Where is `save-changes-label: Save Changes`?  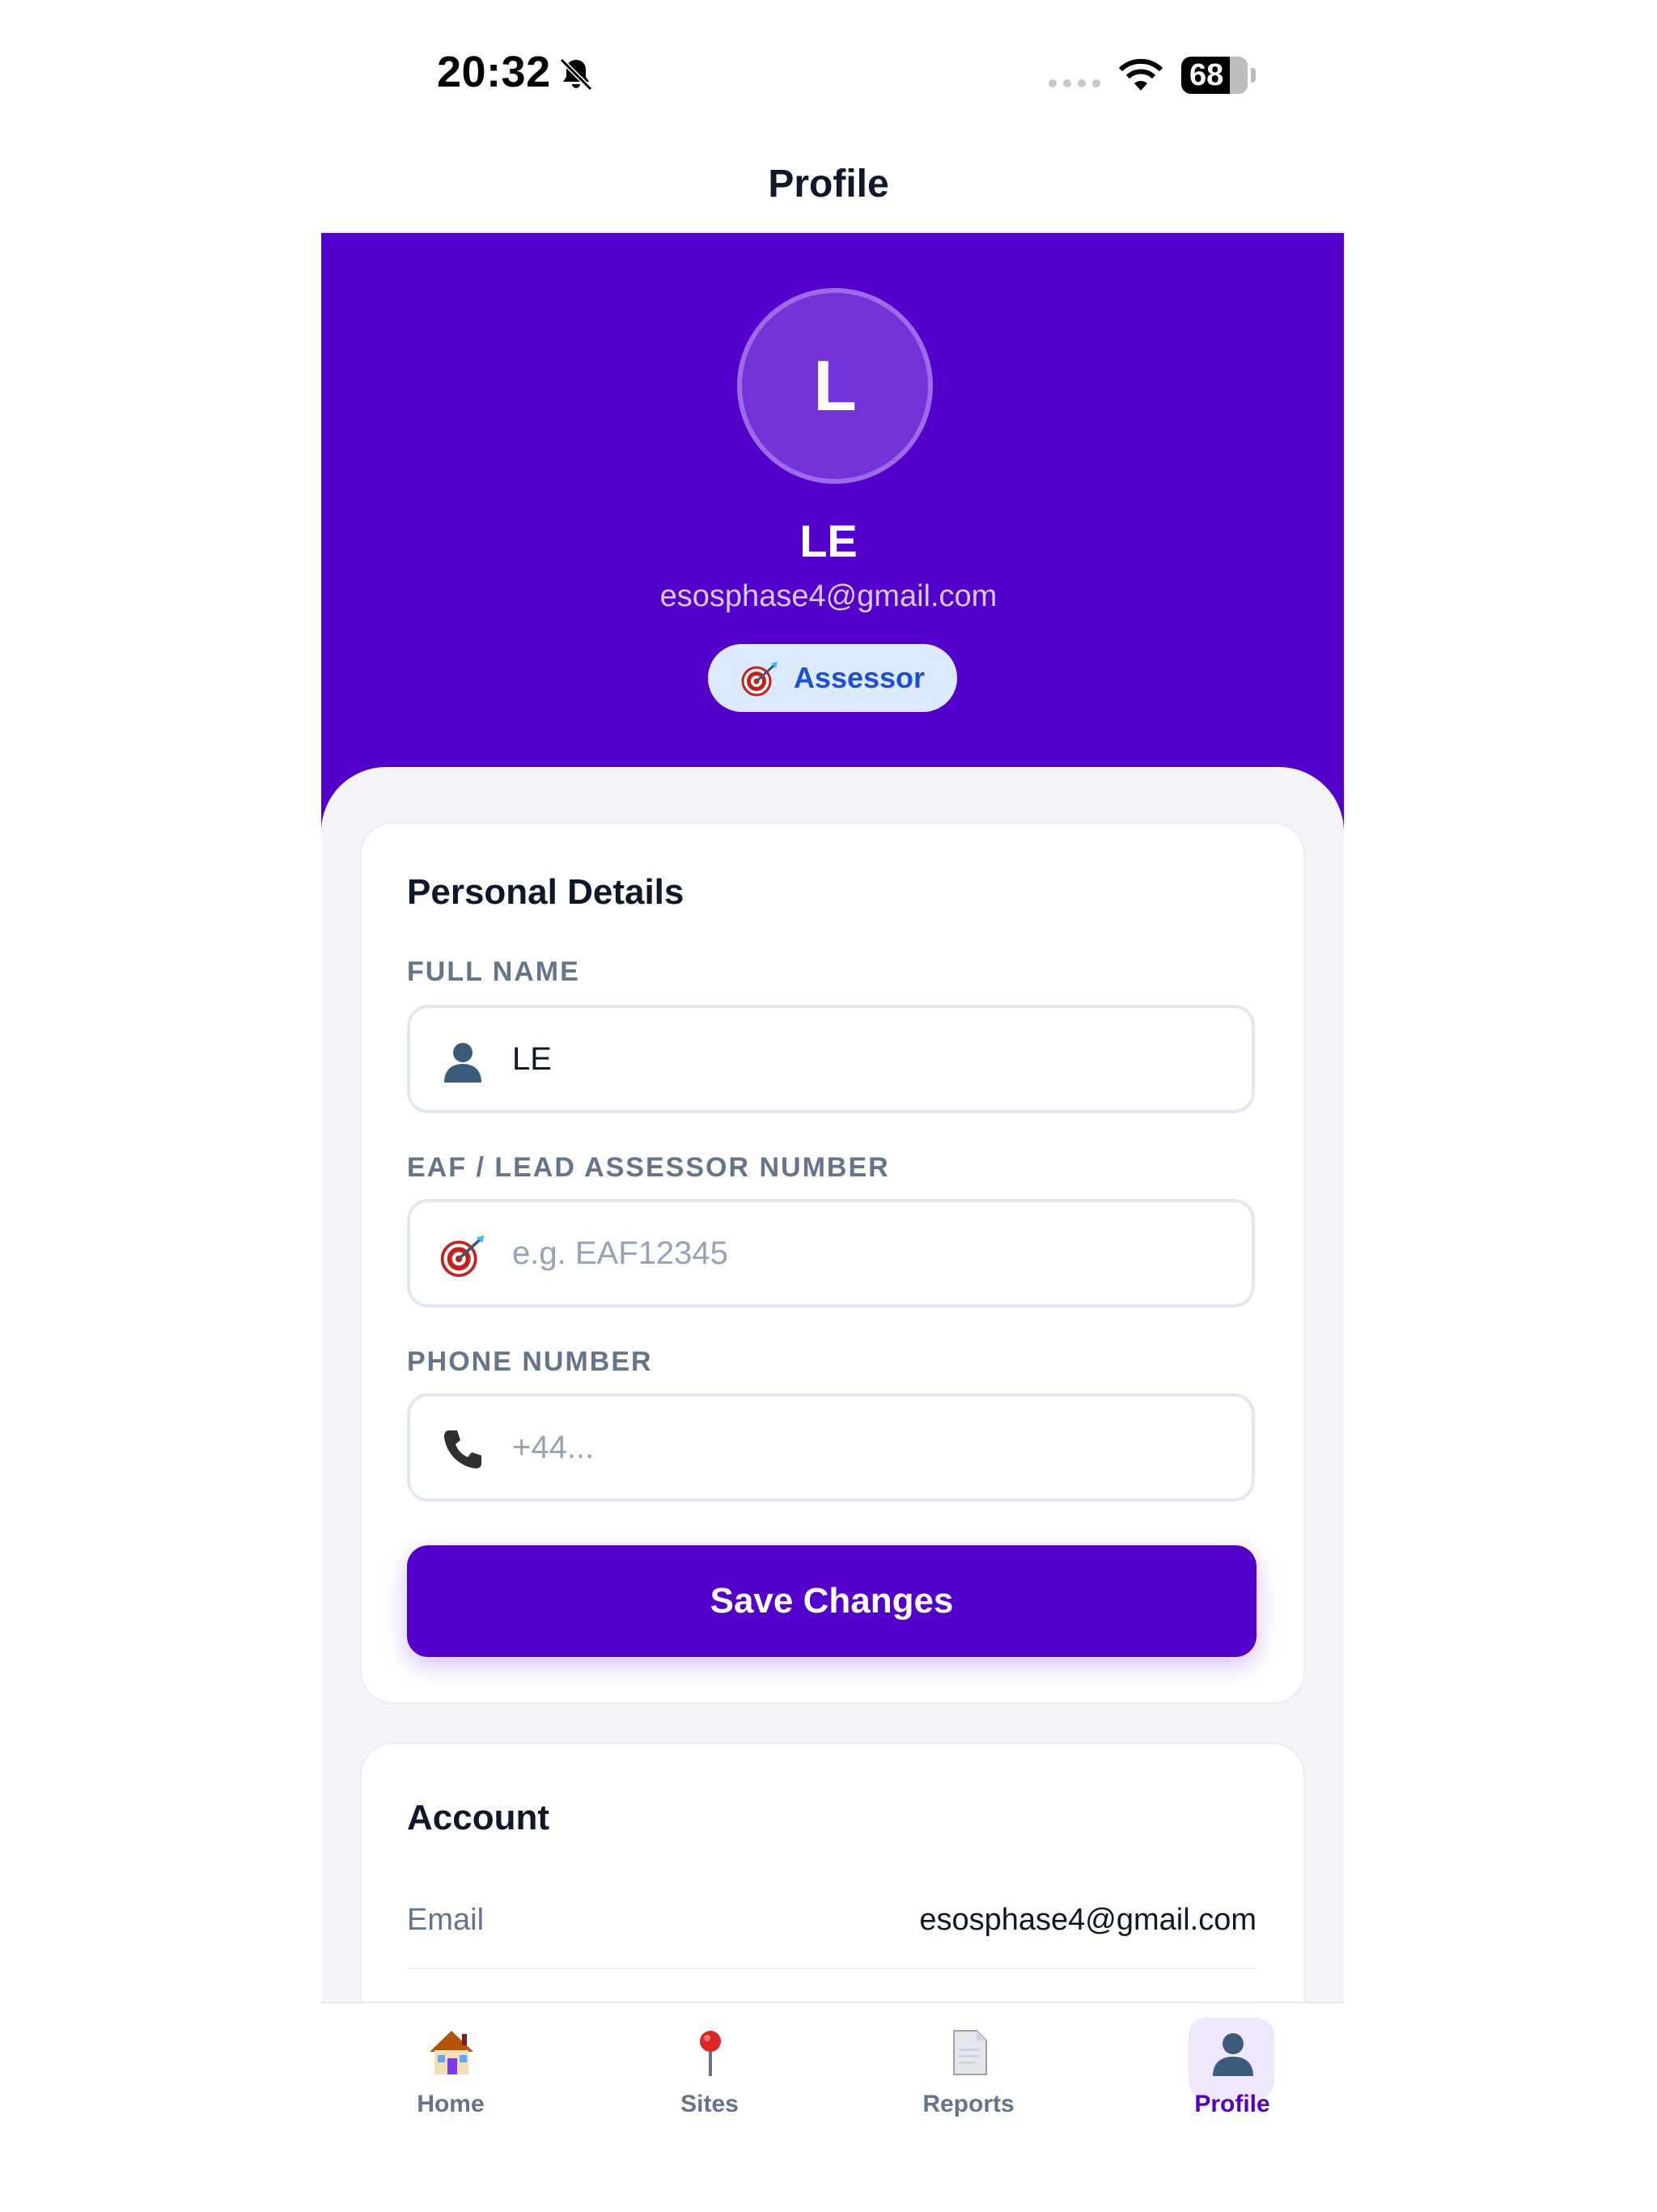
save-changes-label: Save Changes is located at coordinates (832, 1601).